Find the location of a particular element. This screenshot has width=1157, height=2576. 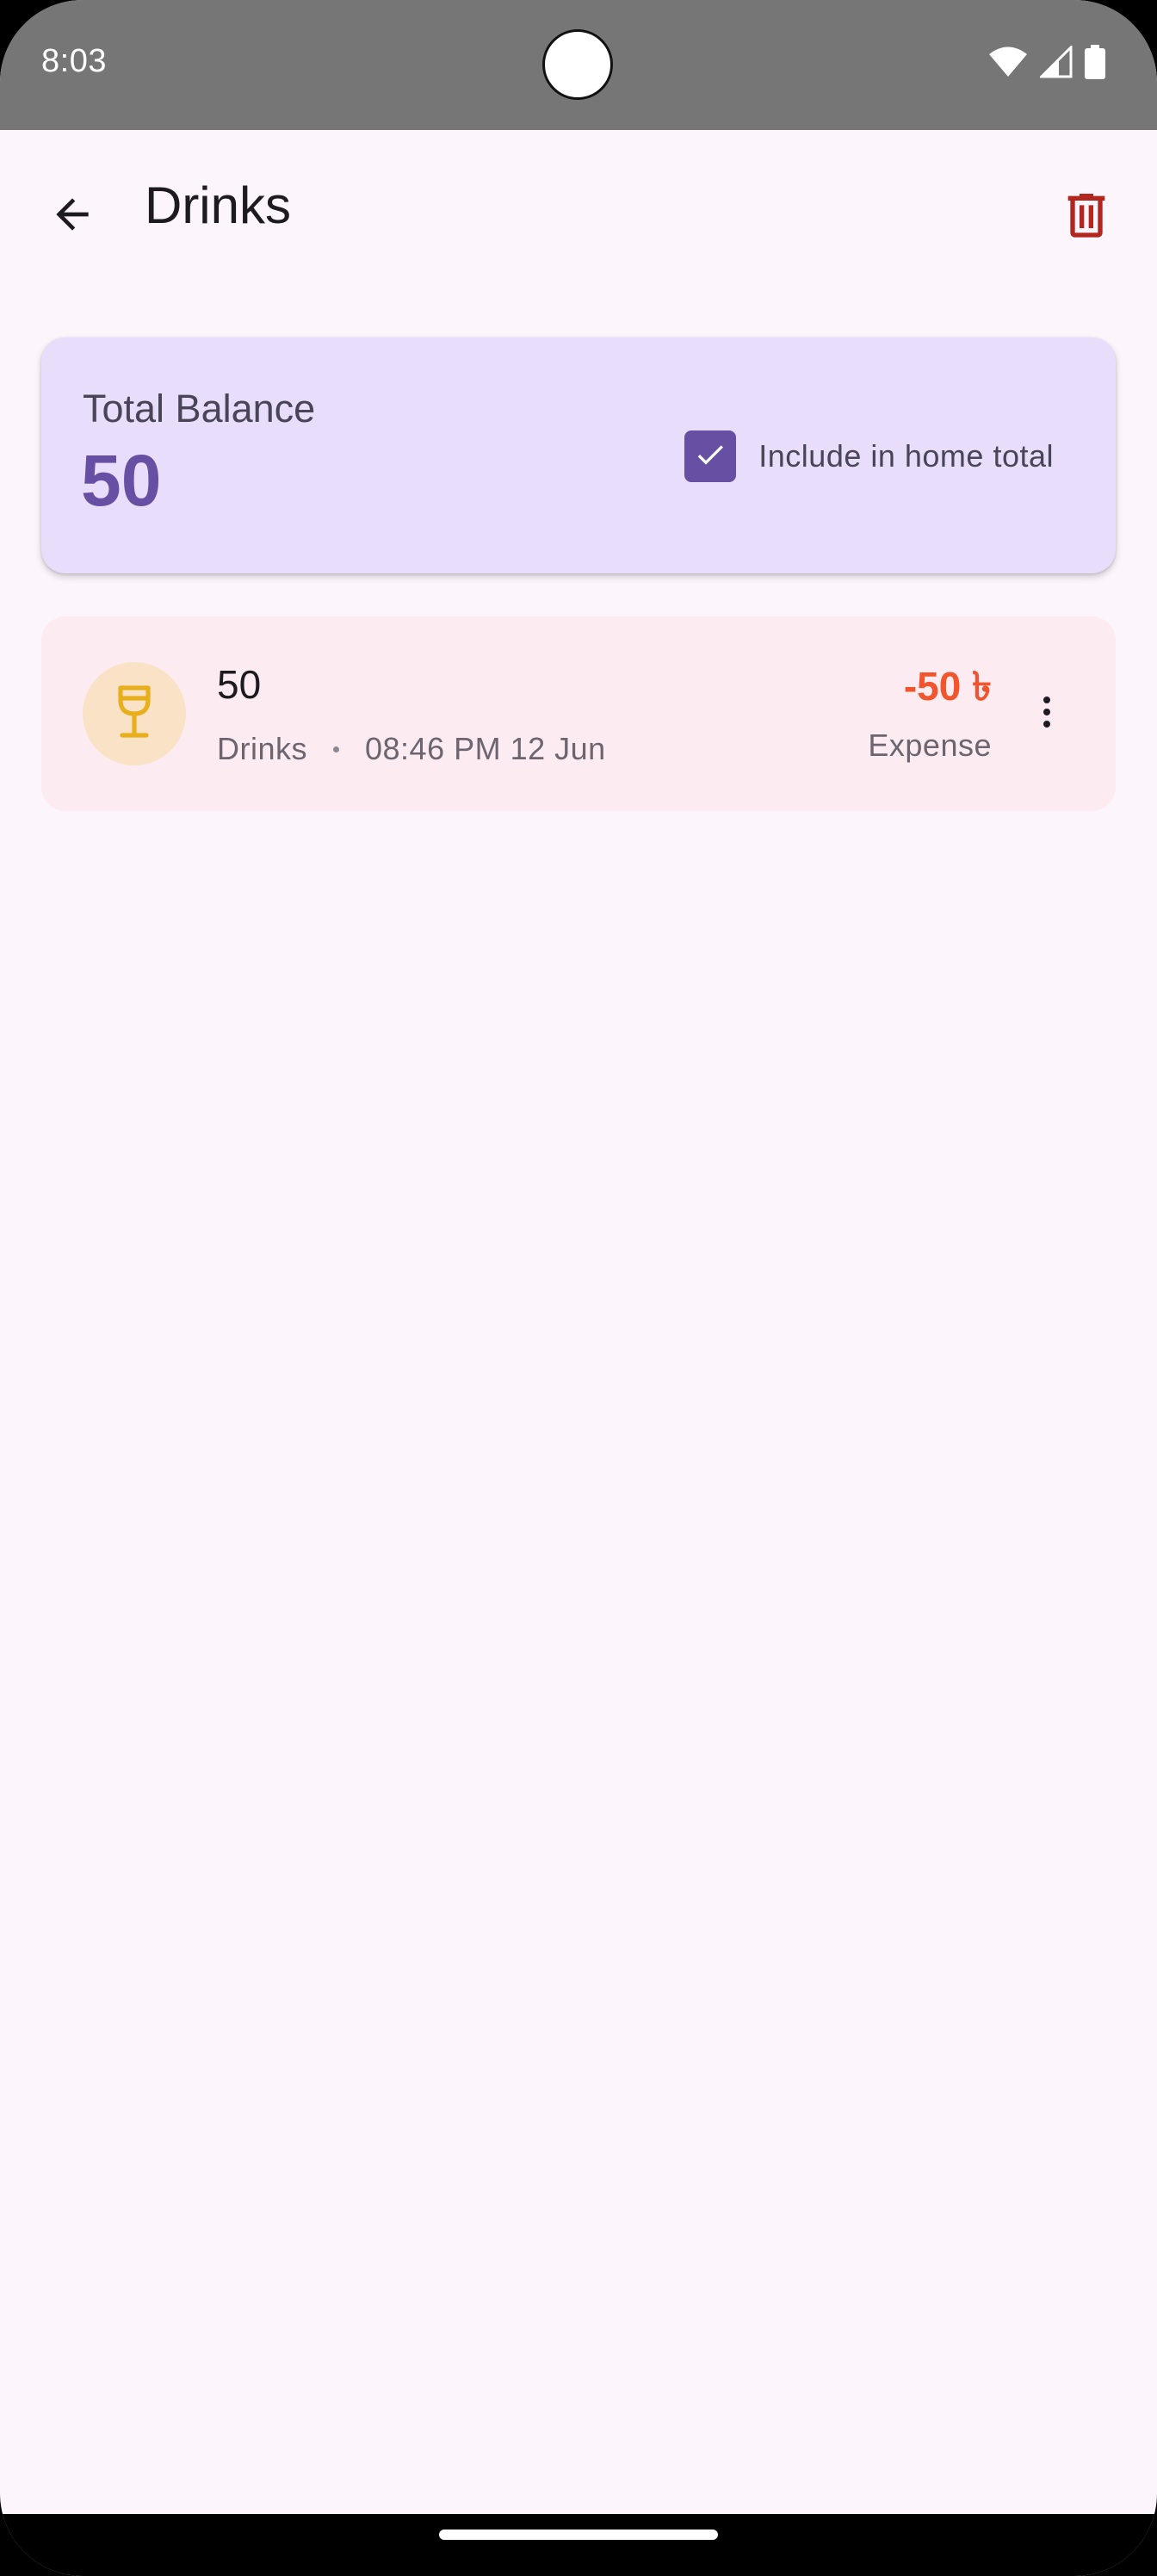

trash-icon is located at coordinates (1087, 217).